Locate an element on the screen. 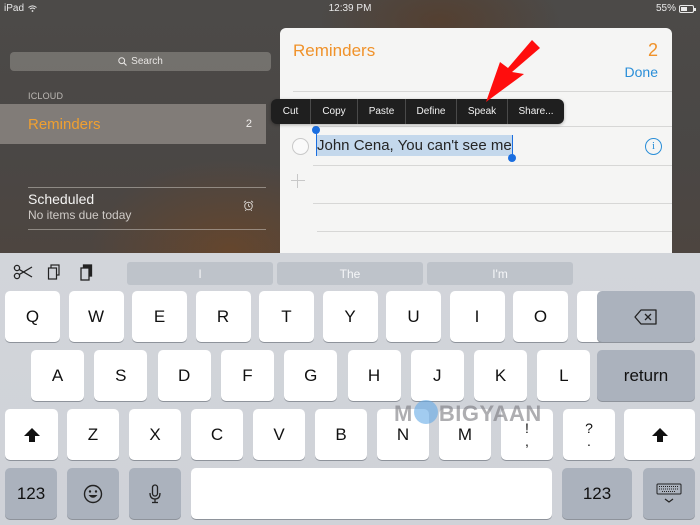 The image size is (700, 525). backspace-icon is located at coordinates (645, 316).